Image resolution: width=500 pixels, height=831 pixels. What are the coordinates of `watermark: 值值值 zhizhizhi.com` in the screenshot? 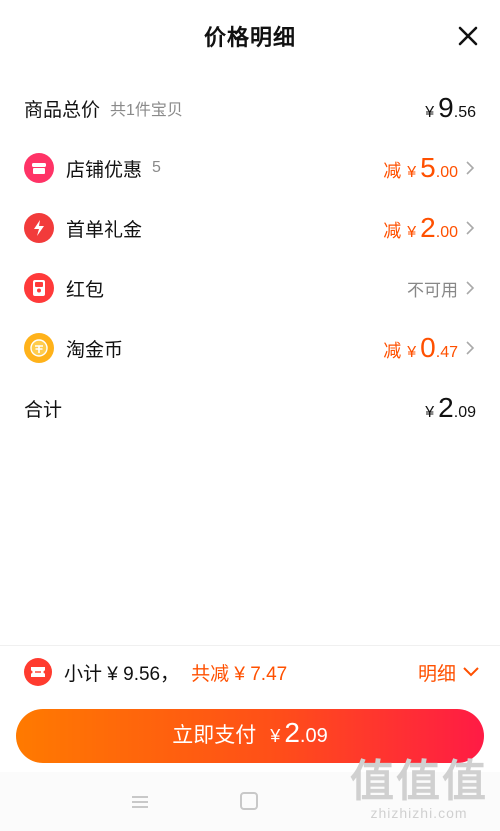 It's located at (419, 789).